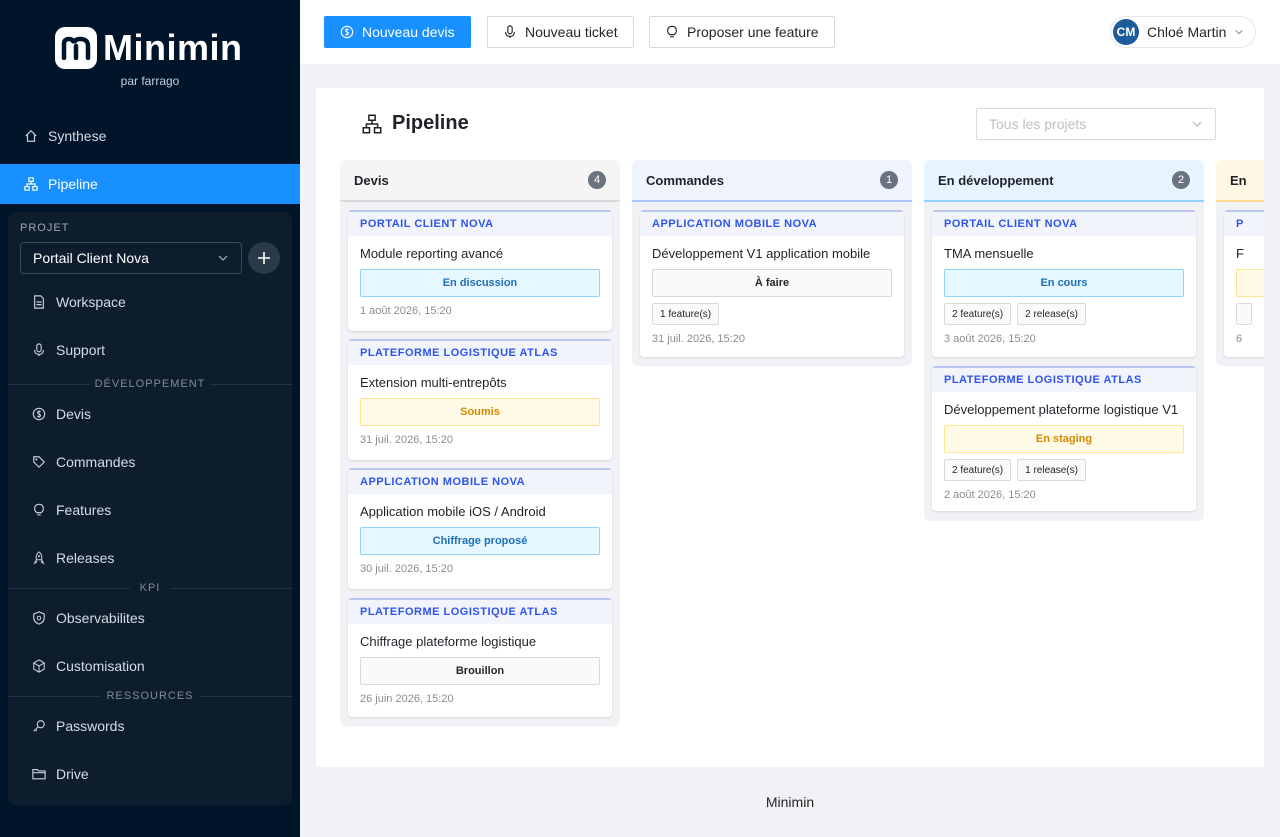 This screenshot has height=837, width=1280. What do you see at coordinates (480, 223) in the screenshot?
I see `card-project: PORTAIL CLIENT NOVA` at bounding box center [480, 223].